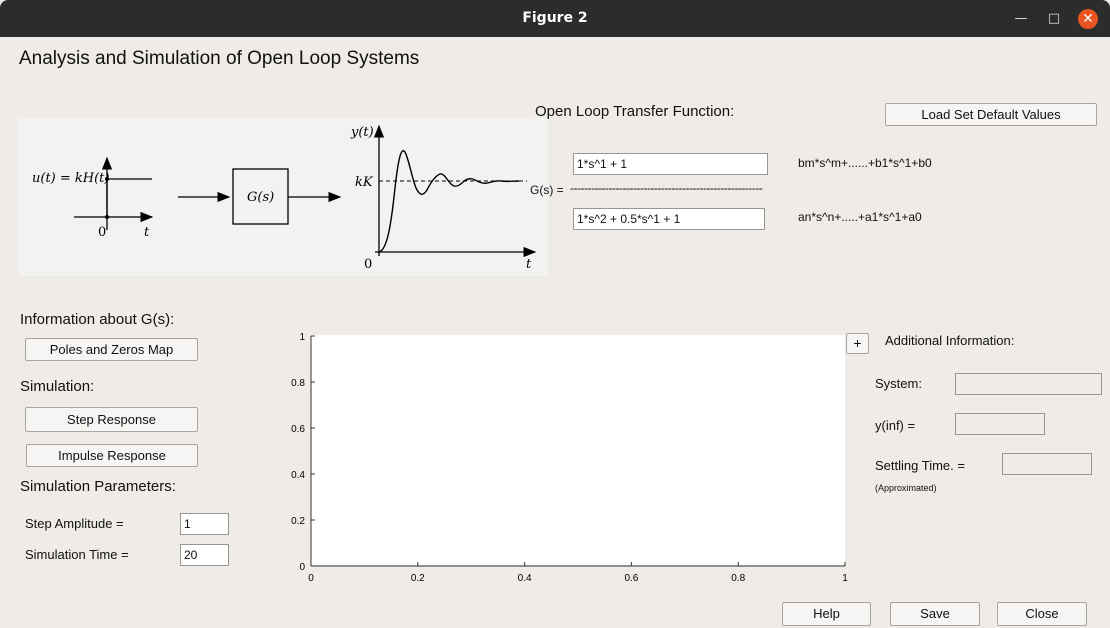  Describe the element at coordinates (906, 488) in the screenshot. I see `approximated-note: (Approximated)` at that location.